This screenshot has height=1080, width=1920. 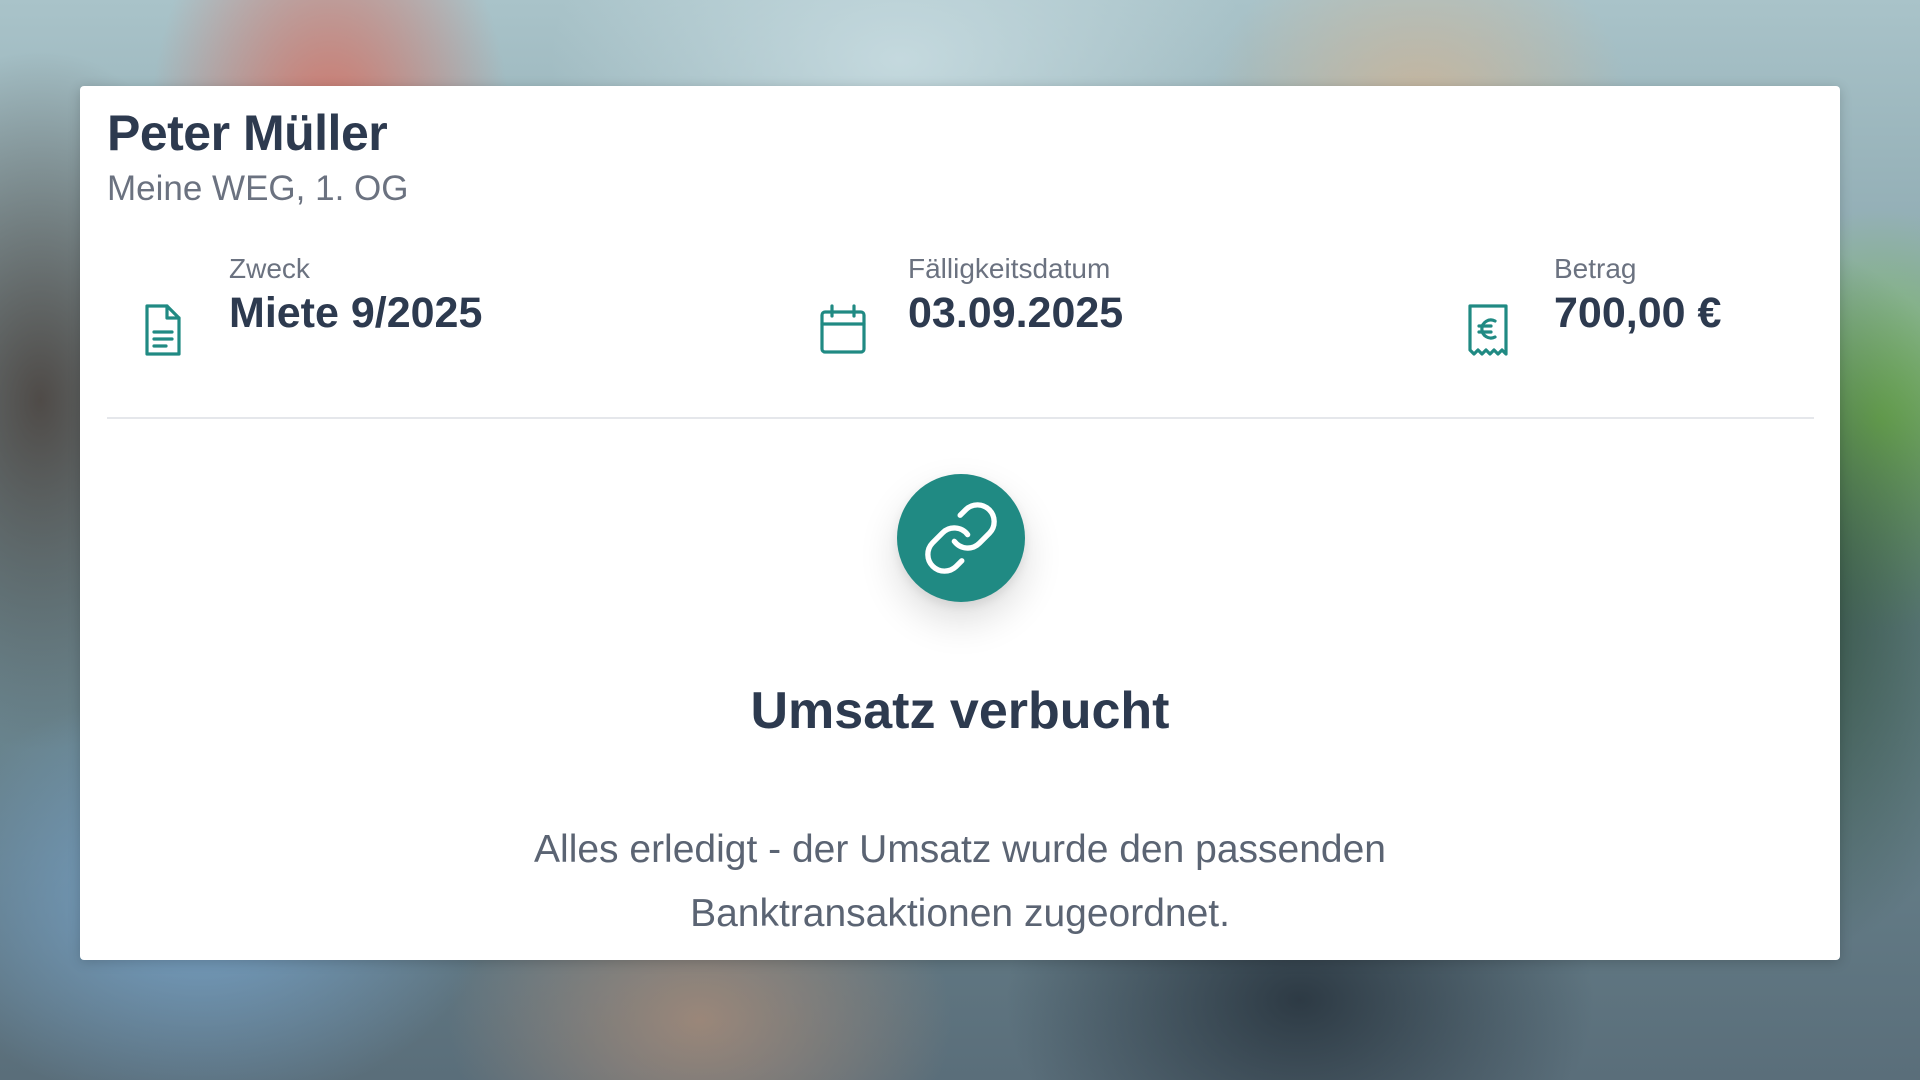 What do you see at coordinates (1488, 330) in the screenshot?
I see `receipt-euro-icon` at bounding box center [1488, 330].